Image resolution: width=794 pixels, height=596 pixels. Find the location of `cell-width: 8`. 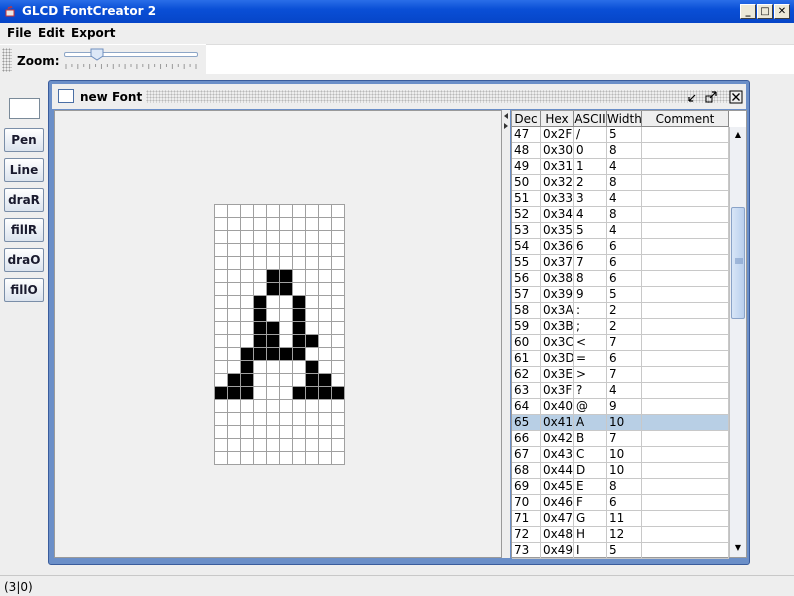

cell-width: 8 is located at coordinates (624, 183).